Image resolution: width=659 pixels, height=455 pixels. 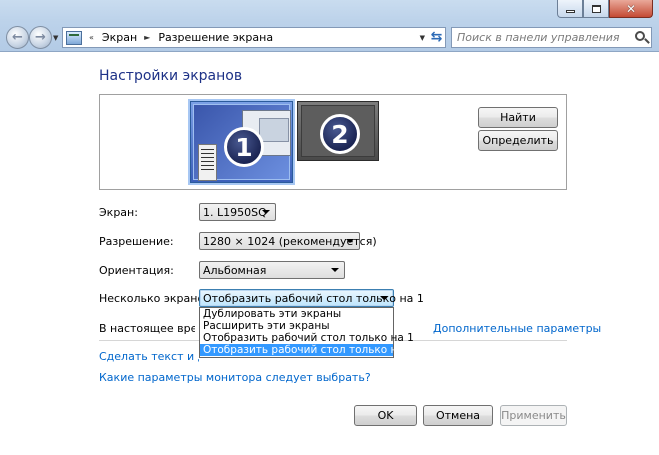 I want to click on address-dropdown-icon: ▼, so click(x=422, y=38).